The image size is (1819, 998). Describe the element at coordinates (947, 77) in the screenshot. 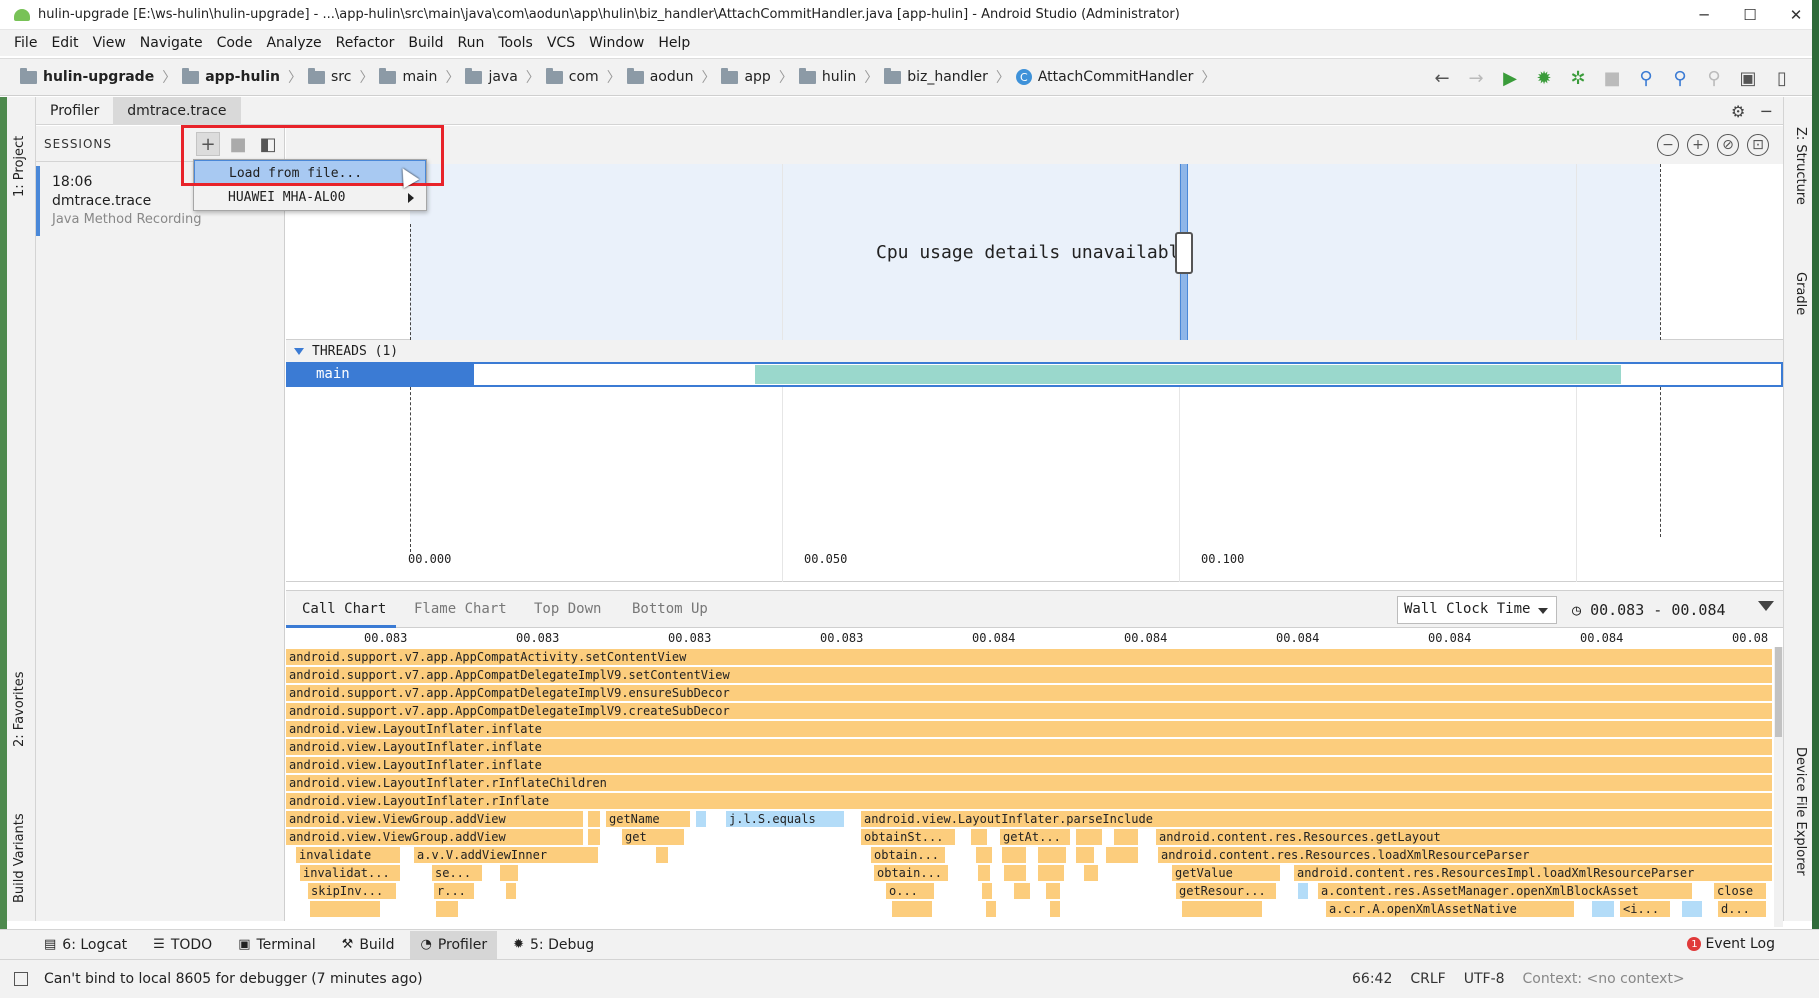

I see `crumb-biz-handler: biz_handler 〉` at that location.